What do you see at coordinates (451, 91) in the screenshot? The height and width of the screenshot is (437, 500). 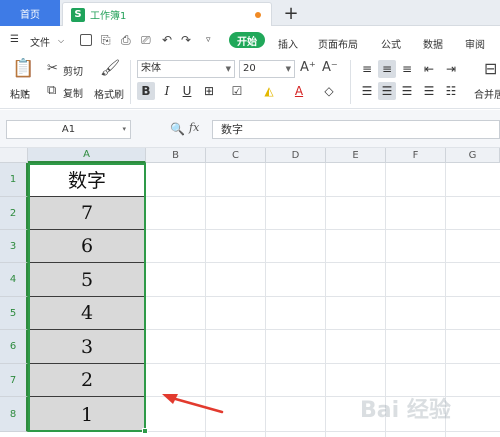 I see `distribute-icon: ☷` at bounding box center [451, 91].